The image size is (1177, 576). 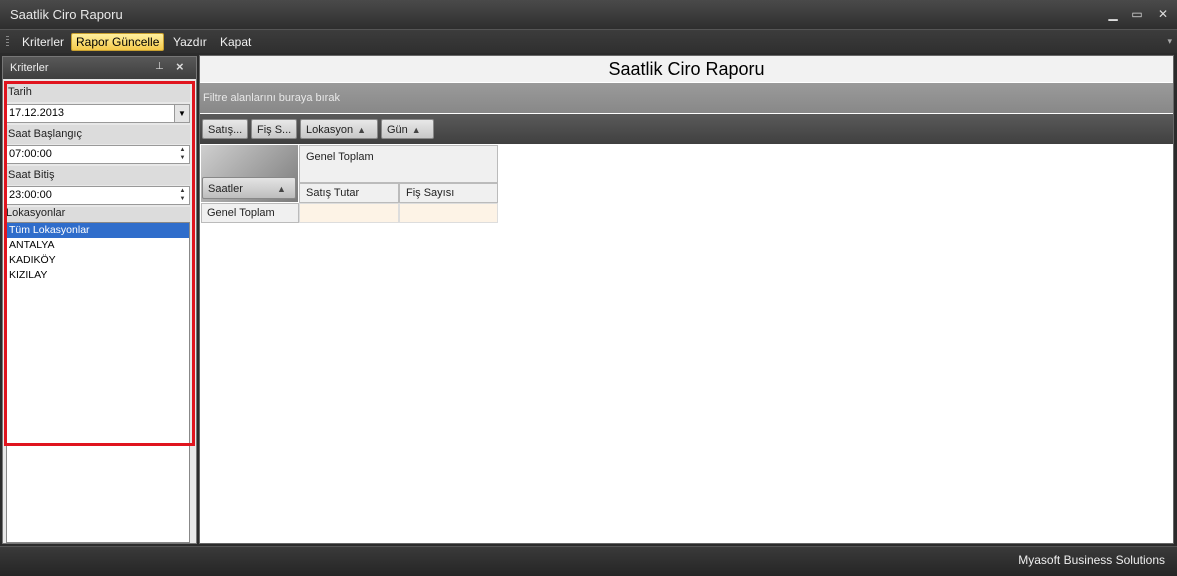 What do you see at coordinates (686, 129) in the screenshot?
I see `data-field-bar: Satış... Fiş S... Lokasyon ▲ Gün ▲` at bounding box center [686, 129].